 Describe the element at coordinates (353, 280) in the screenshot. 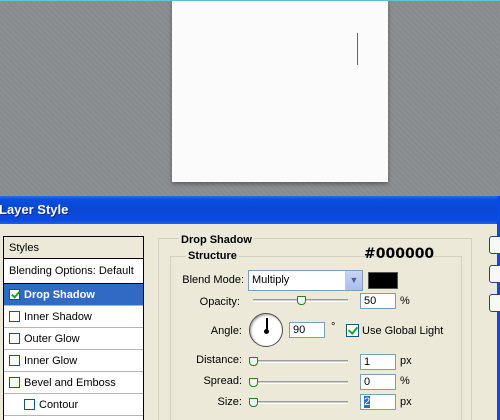

I see `chevron-down-icon: ▼` at that location.